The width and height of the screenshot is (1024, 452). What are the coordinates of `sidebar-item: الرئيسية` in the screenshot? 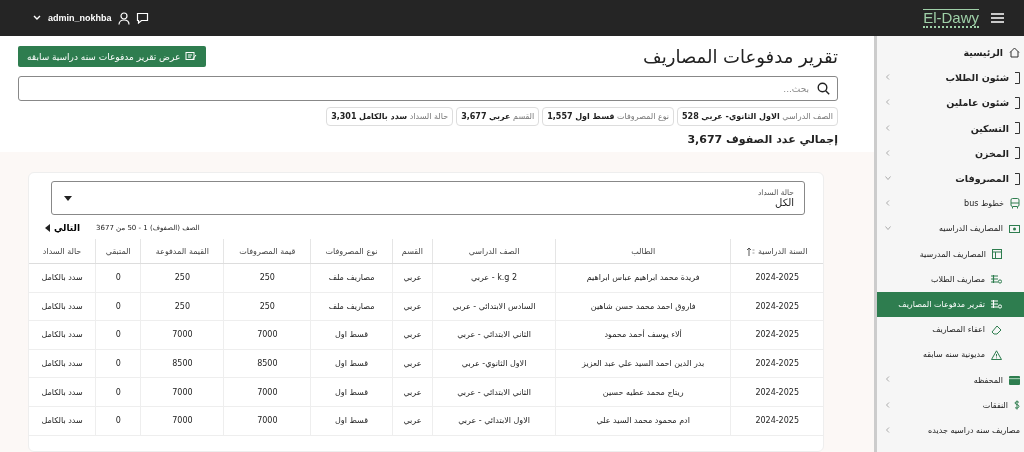 It's located at (950, 53).